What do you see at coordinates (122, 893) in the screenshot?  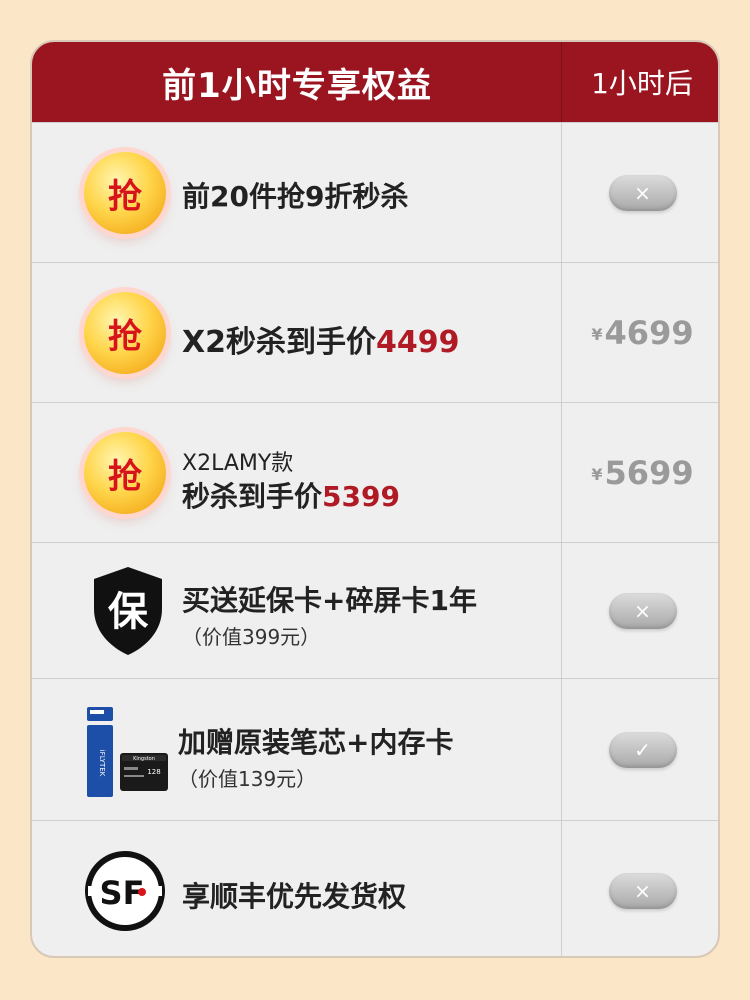 I see `sf-logo-text: SF` at bounding box center [122, 893].